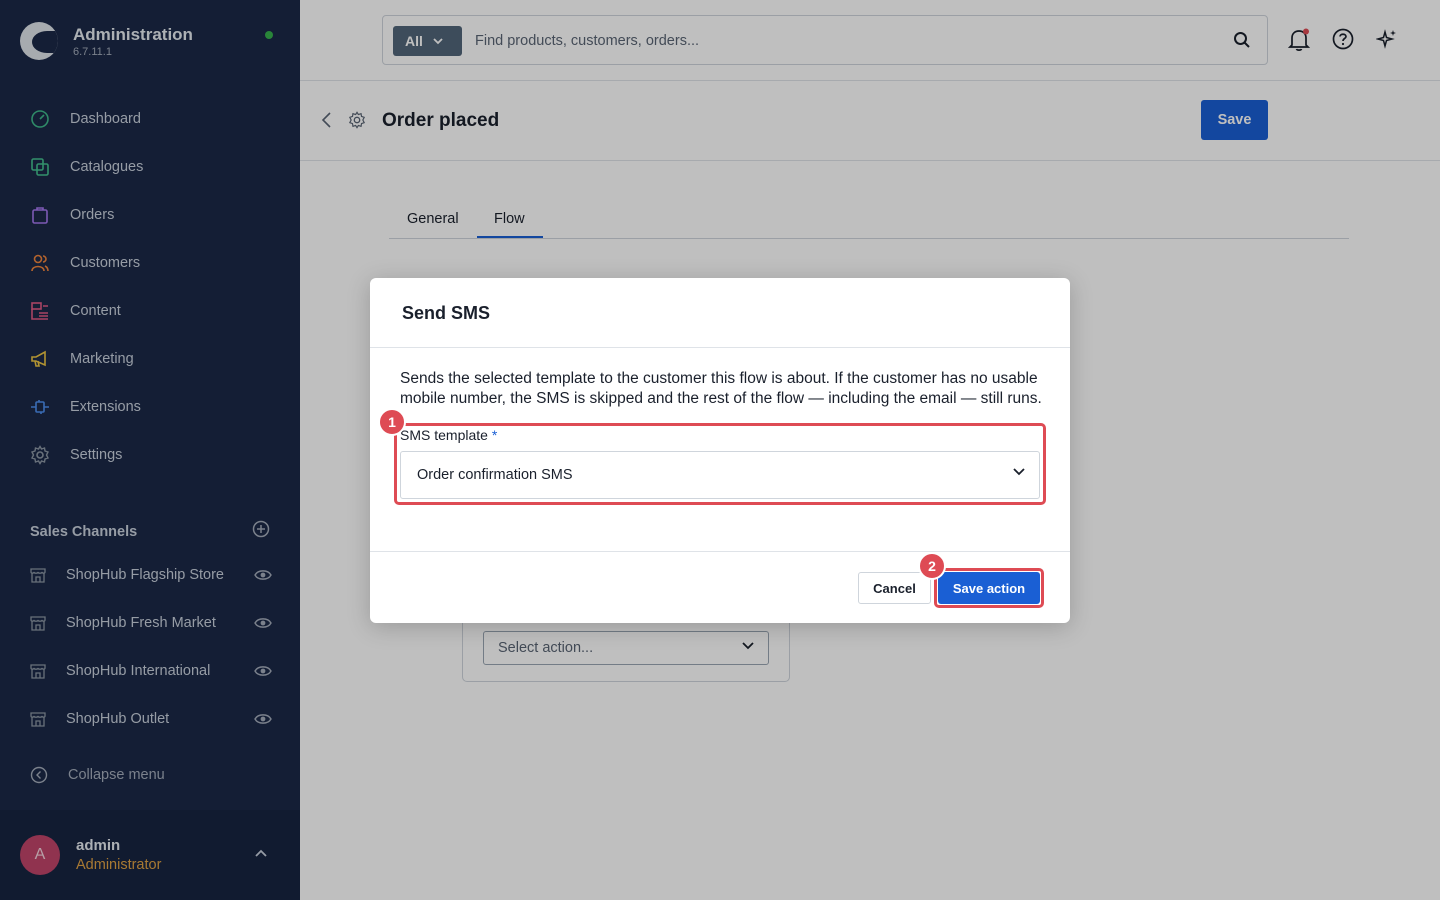  I want to click on modal-footer-divider, so click(720, 551).